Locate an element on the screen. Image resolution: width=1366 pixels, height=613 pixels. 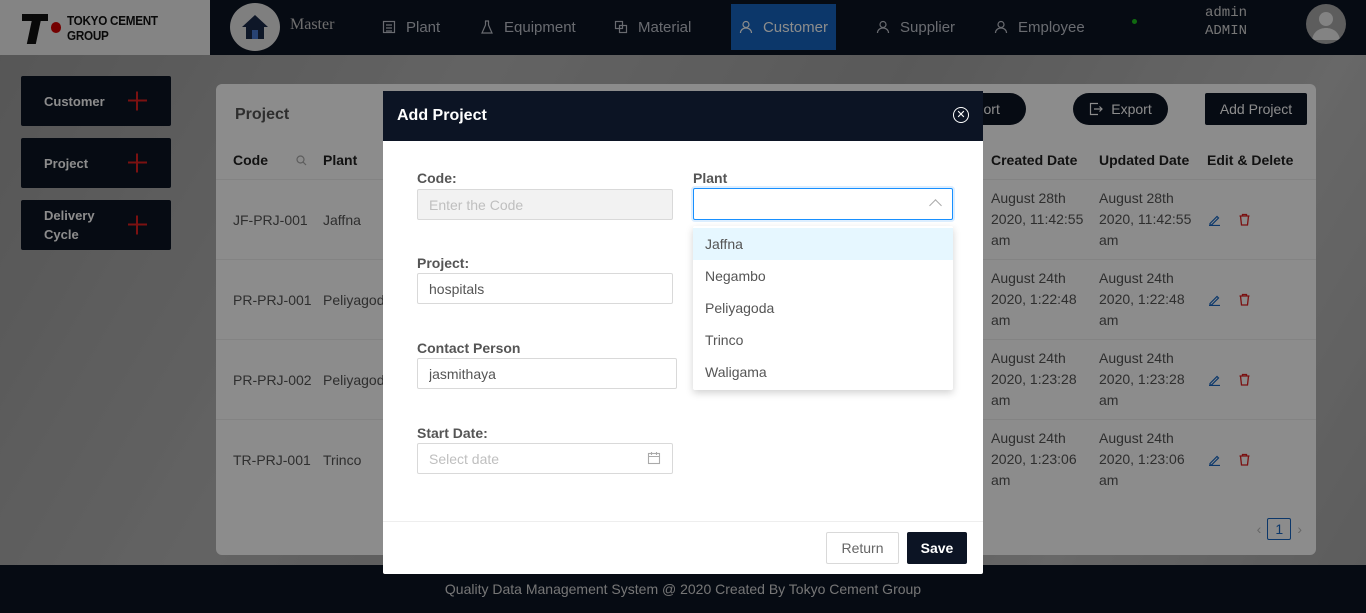
plant-select is located at coordinates (823, 204).